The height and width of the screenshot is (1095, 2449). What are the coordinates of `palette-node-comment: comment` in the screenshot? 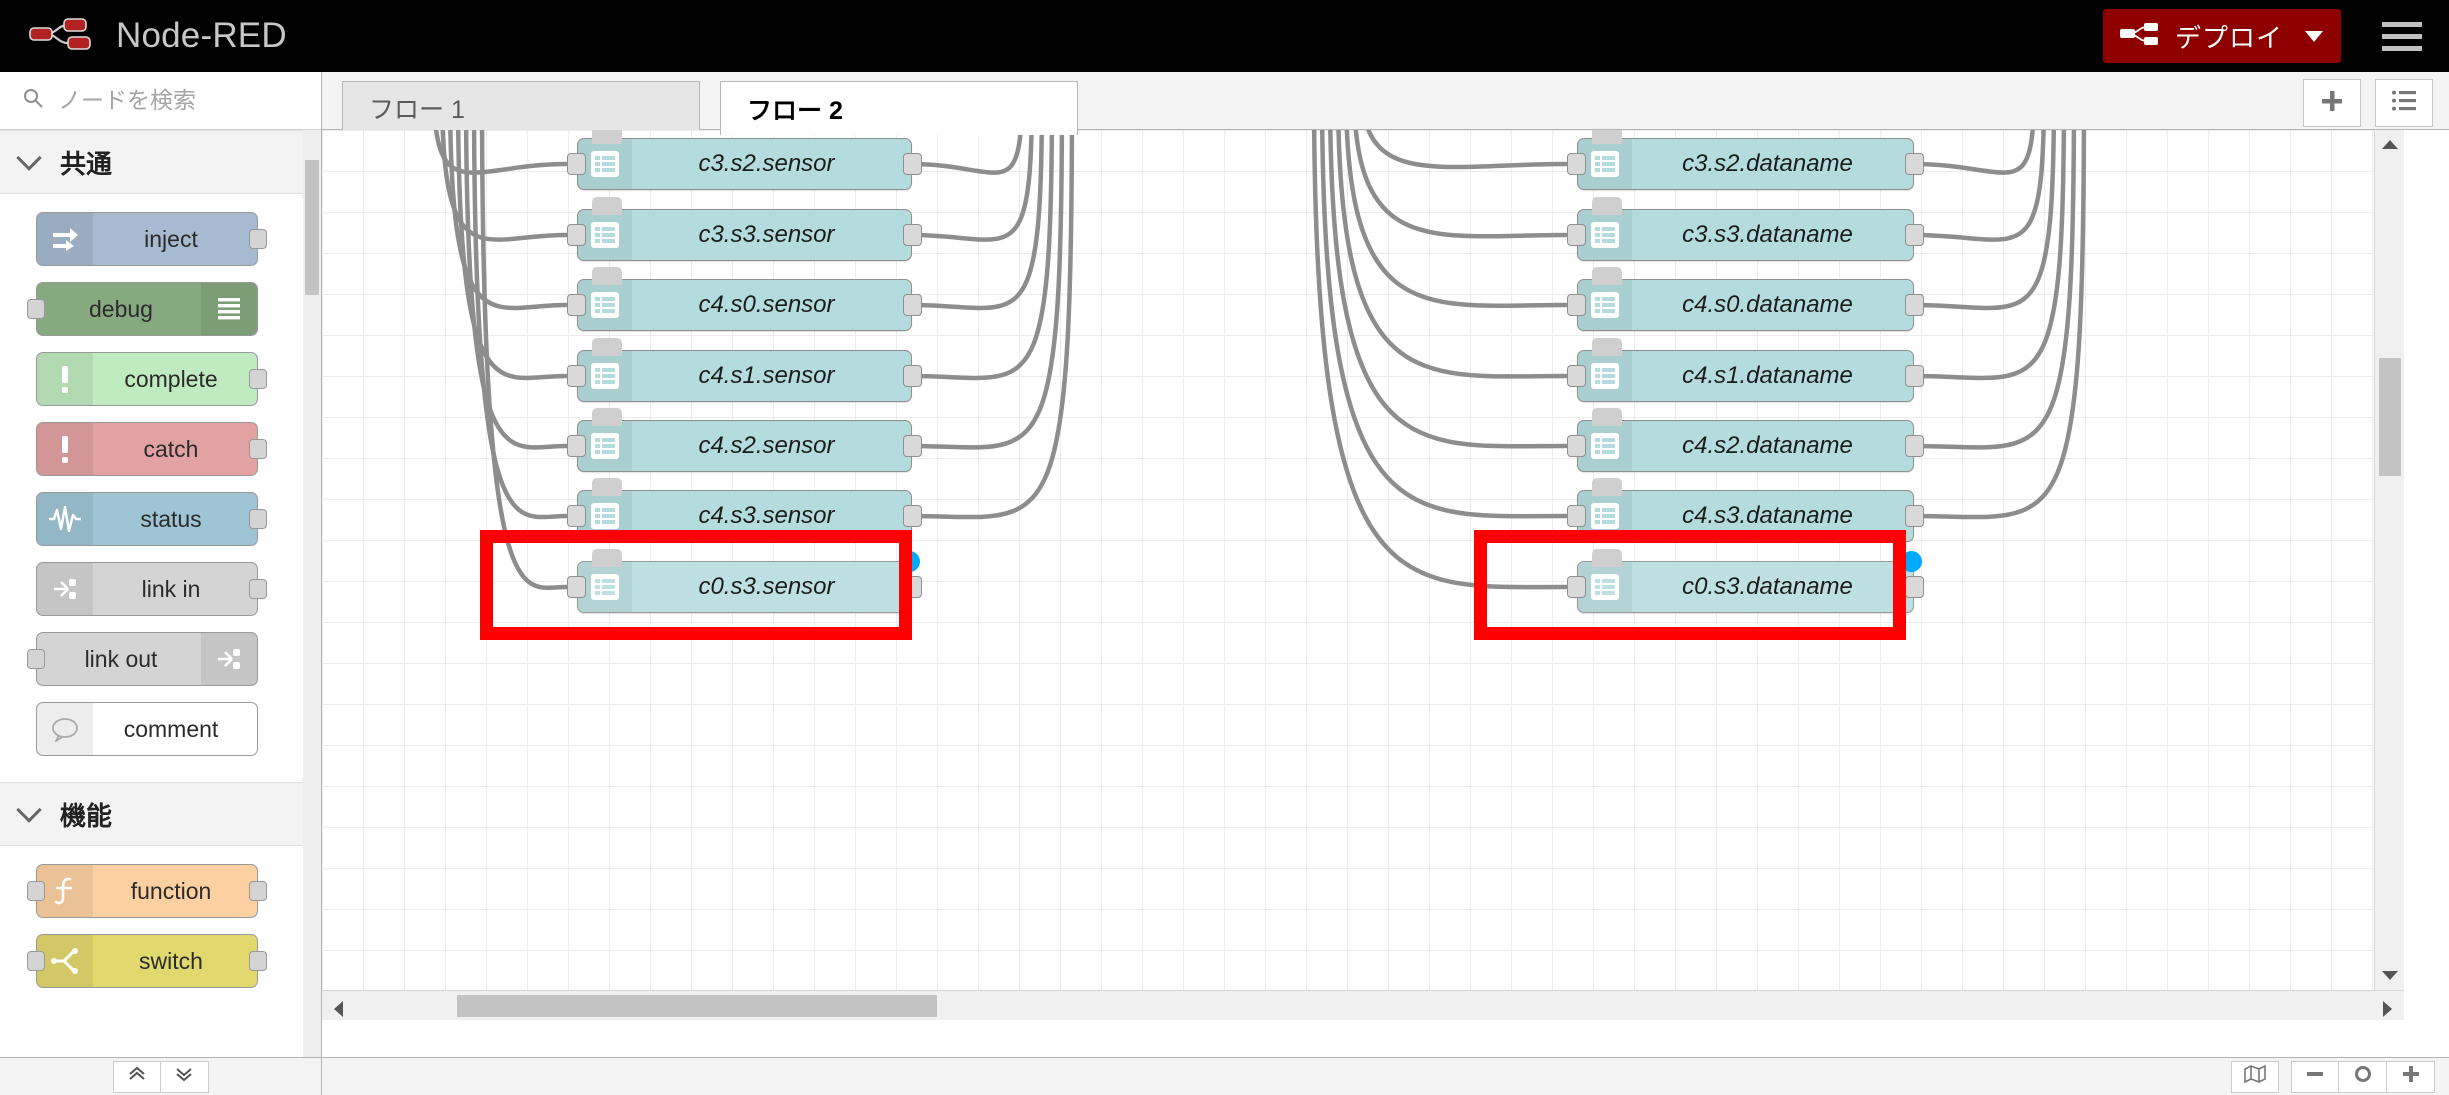 It's located at (147, 729).